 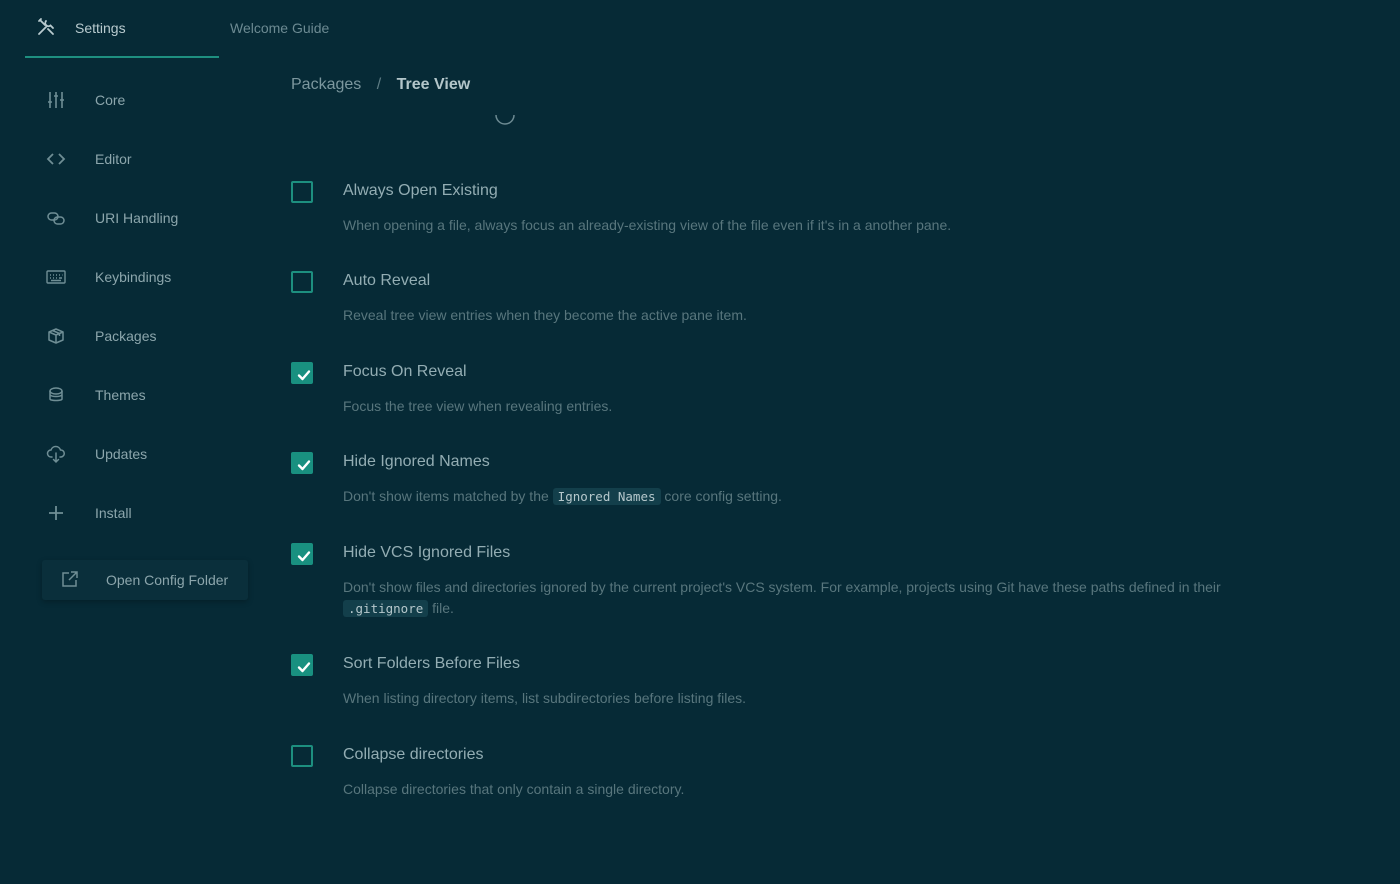 I want to click on sidebar-item-uri-handling: URI Handling, so click(x=140, y=218).